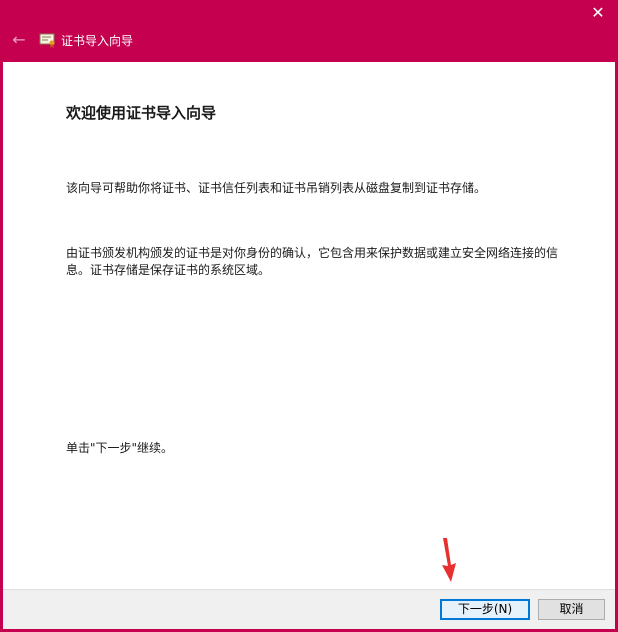  I want to click on cancel-button: 取消, so click(571, 609).